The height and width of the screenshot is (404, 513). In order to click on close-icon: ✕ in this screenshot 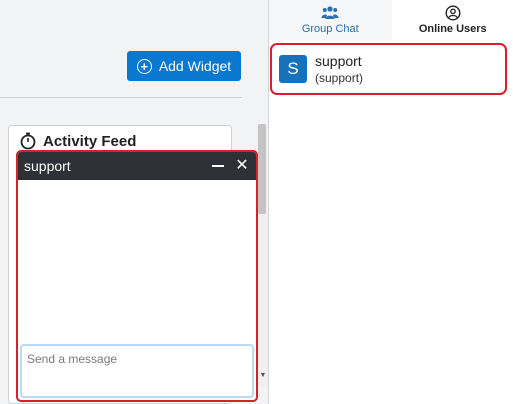, I will do `click(242, 165)`.